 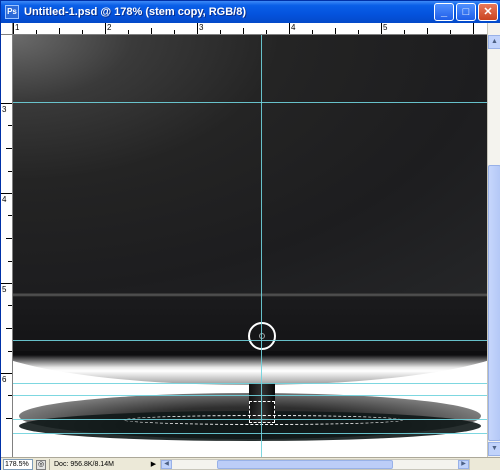 I want to click on photoshop-icon: Ps, so click(x=12, y=12).